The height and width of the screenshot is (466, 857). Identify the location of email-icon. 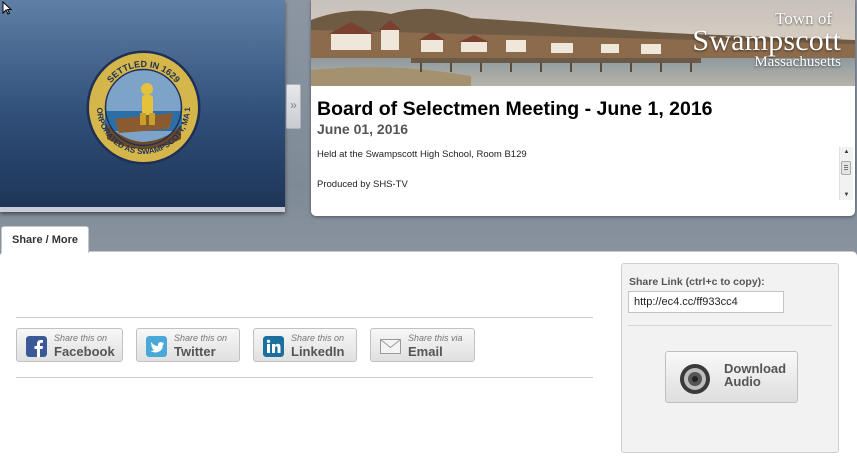
(390, 346).